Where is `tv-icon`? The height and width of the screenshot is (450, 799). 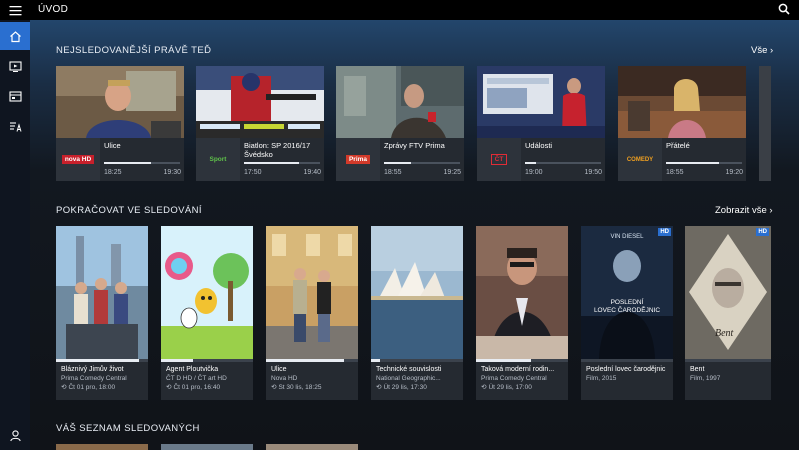 tv-icon is located at coordinates (15, 66).